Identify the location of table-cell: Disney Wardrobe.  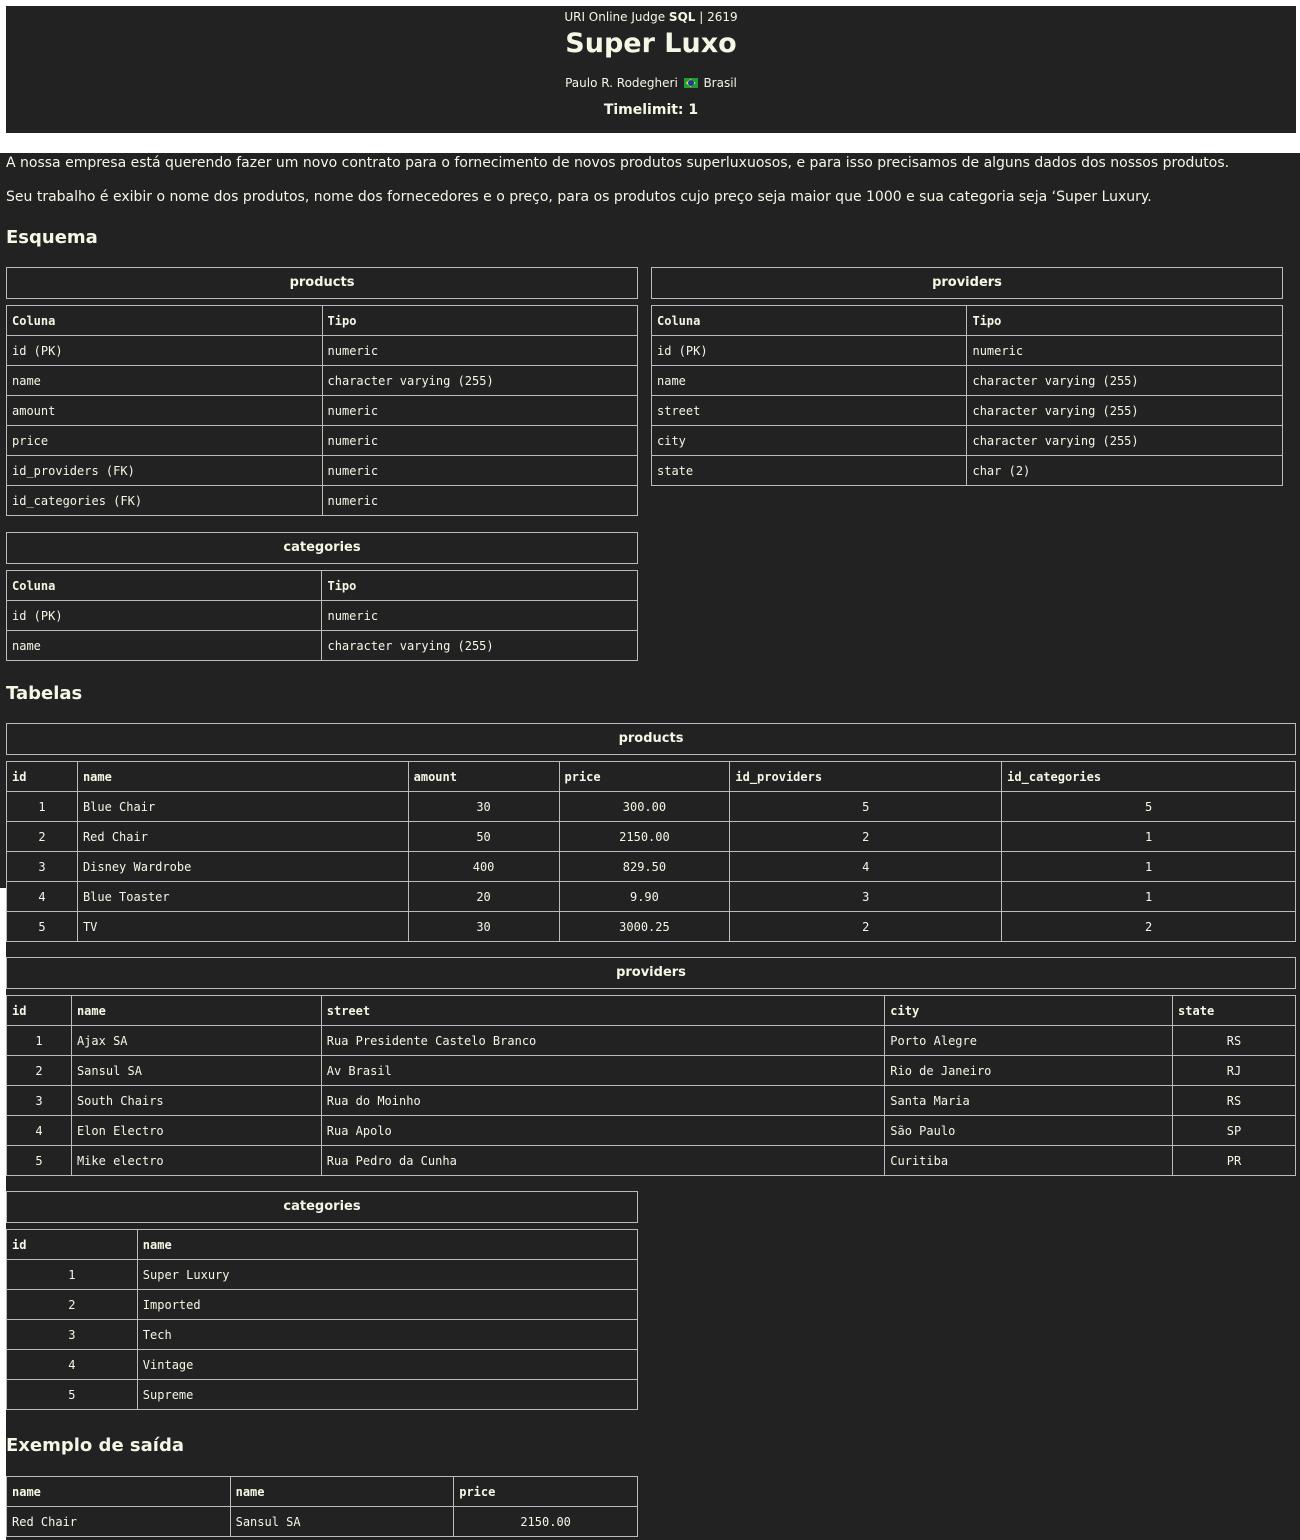
(242, 866).